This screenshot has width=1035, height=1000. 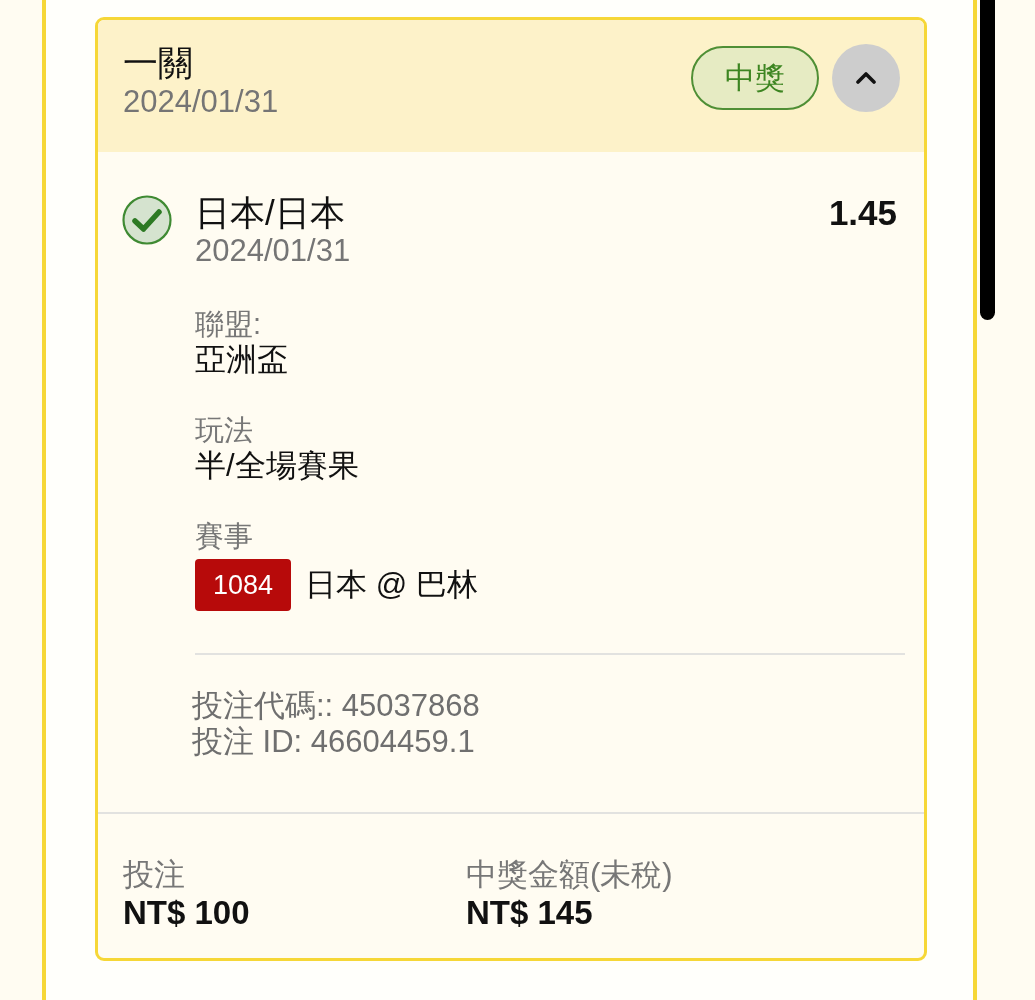 I want to click on bet-date: 2024/01/31, so click(x=201, y=102).